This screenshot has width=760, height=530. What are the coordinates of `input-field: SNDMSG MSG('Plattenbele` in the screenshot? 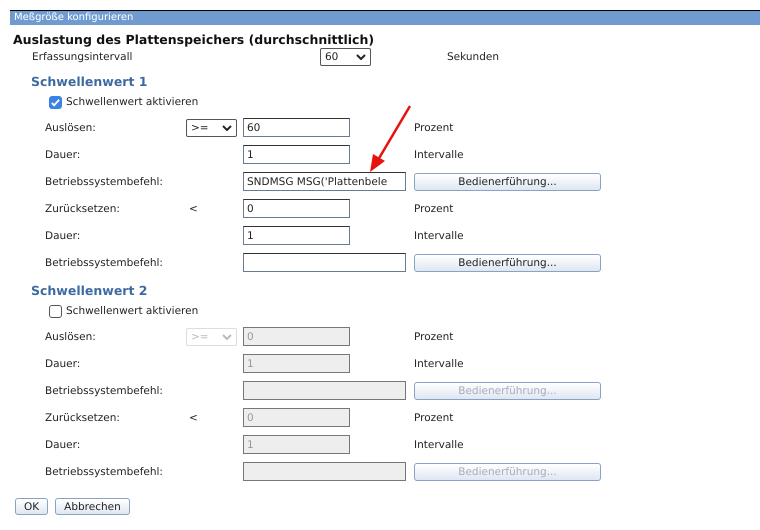 It's located at (324, 181).